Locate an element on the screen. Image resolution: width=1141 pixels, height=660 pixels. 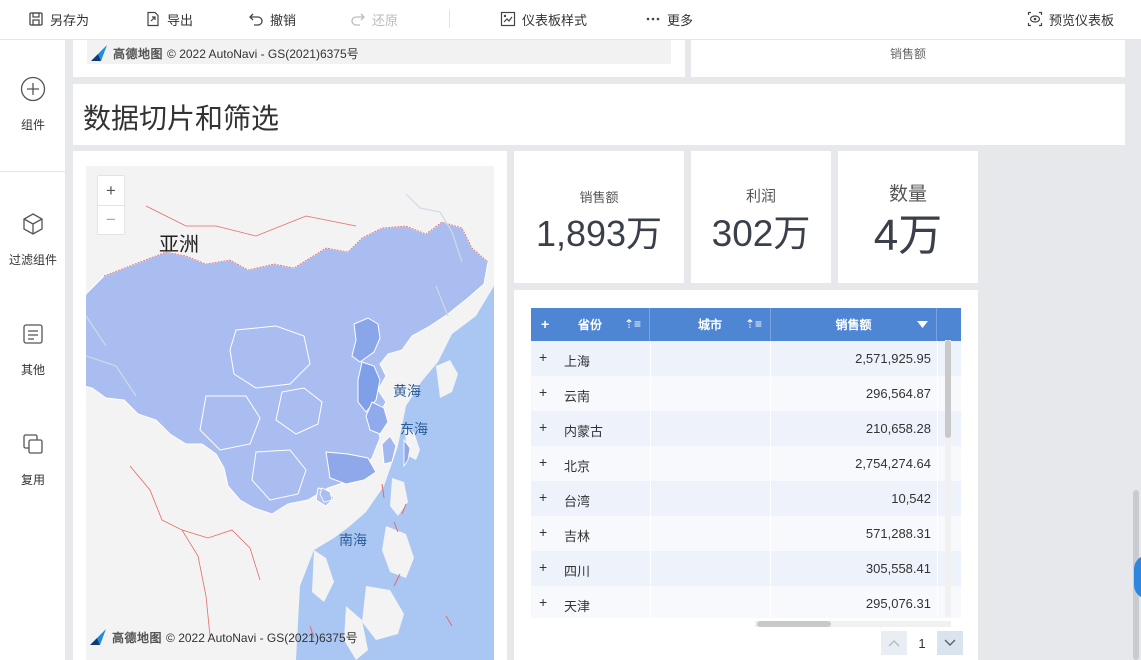
prev-page-button is located at coordinates (894, 643).